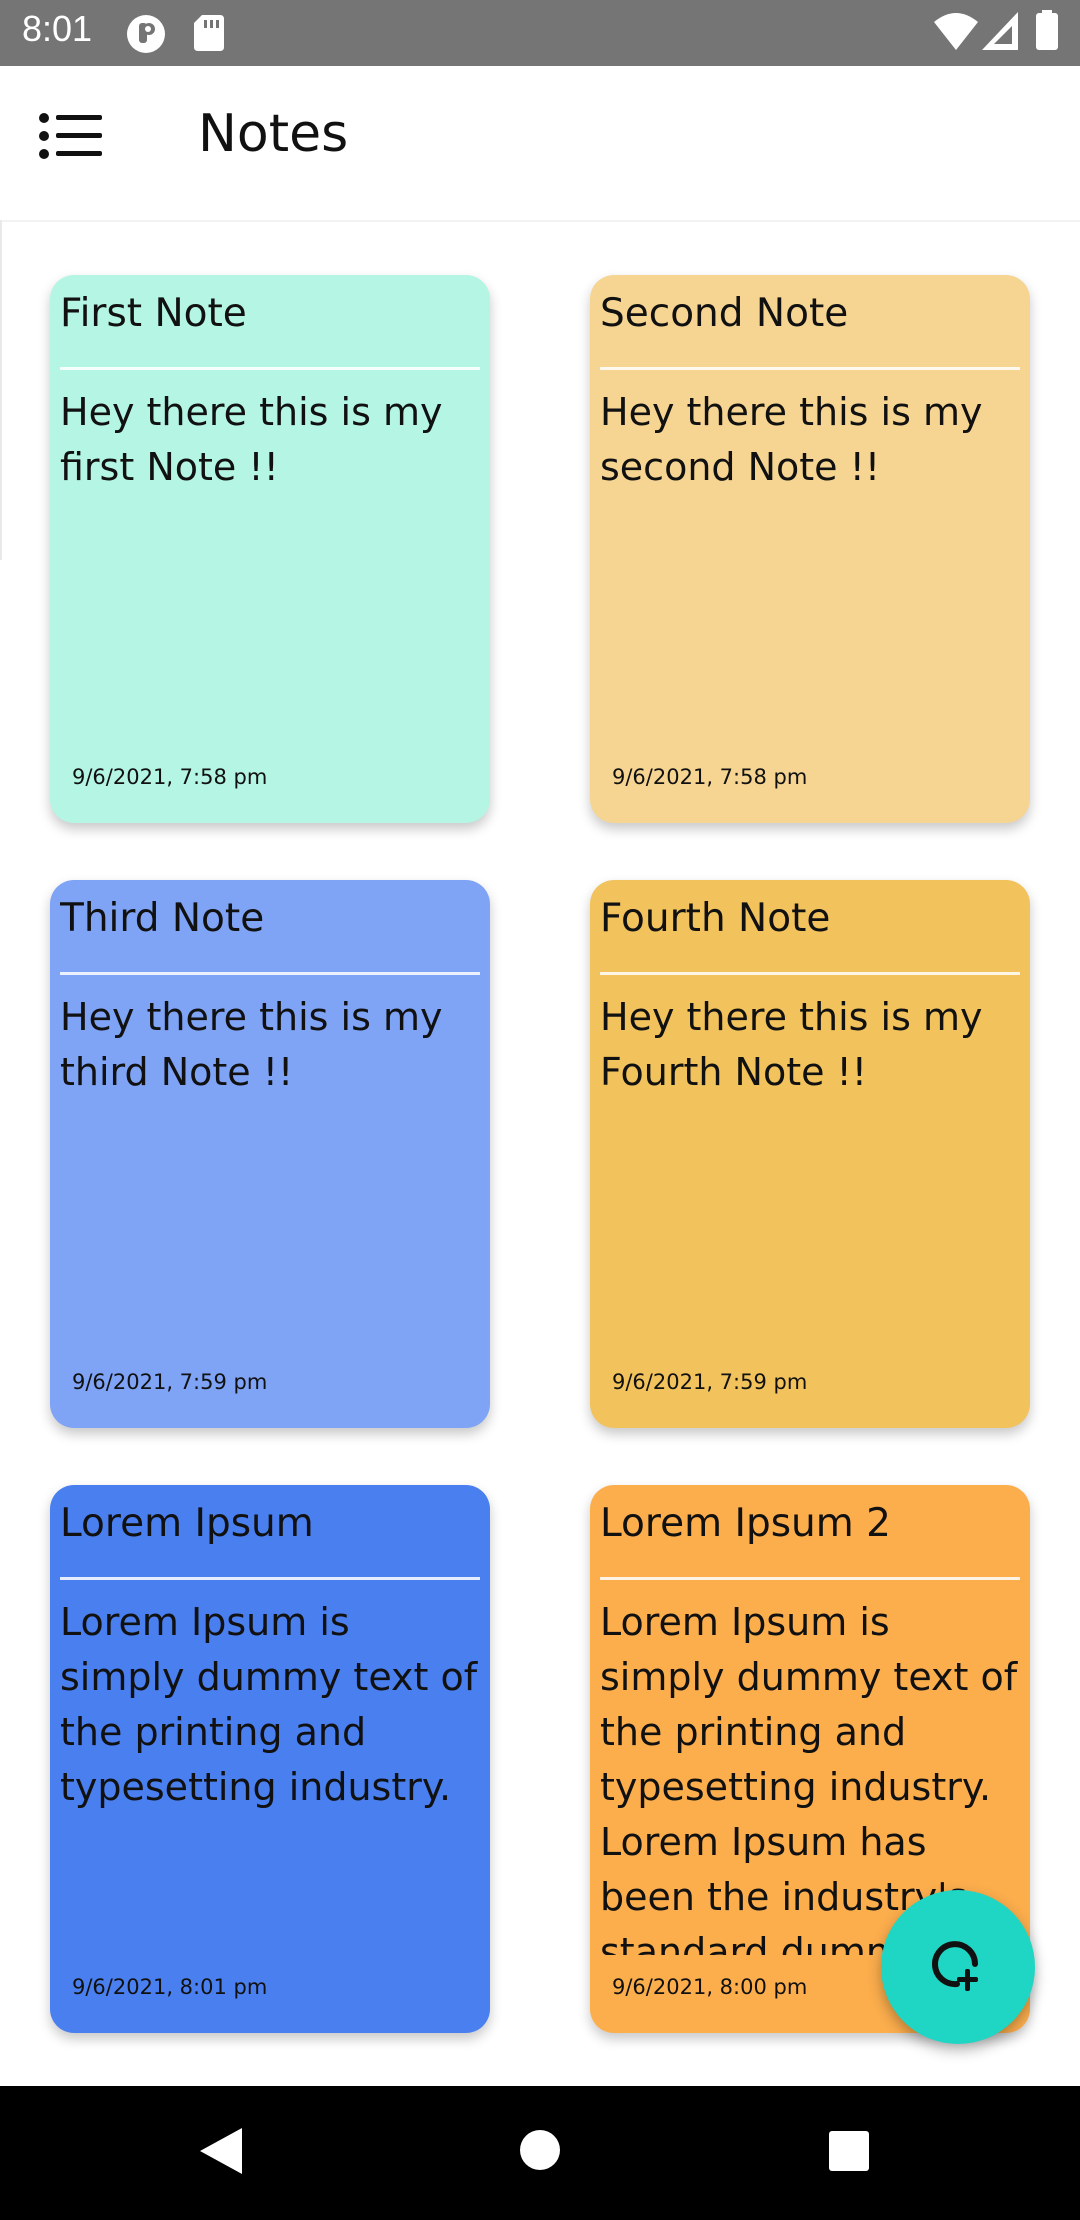 The image size is (1080, 2220). What do you see at coordinates (1047, 32) in the screenshot?
I see `battery-icon` at bounding box center [1047, 32].